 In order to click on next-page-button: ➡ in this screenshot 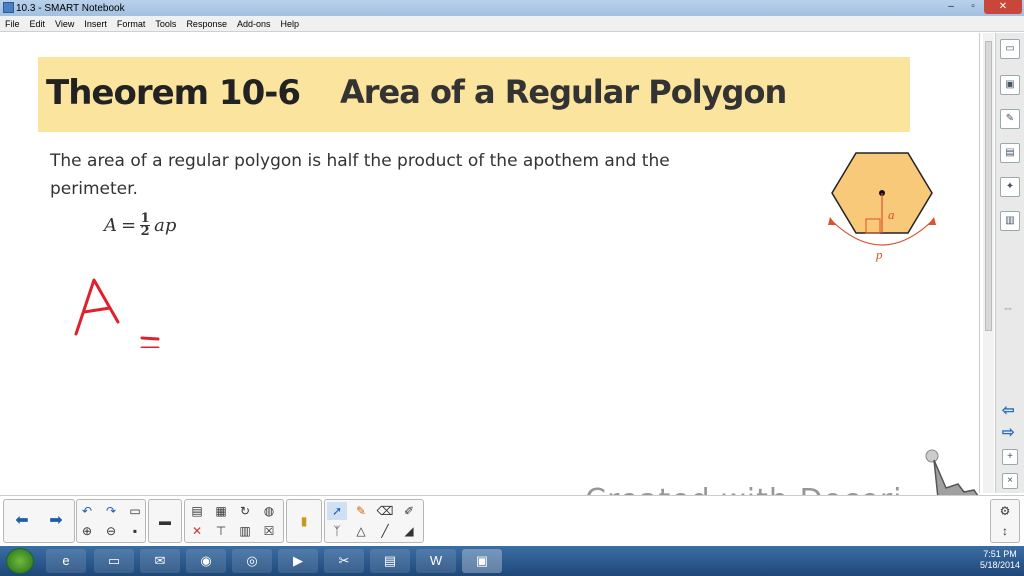, I will do `click(56, 521)`.